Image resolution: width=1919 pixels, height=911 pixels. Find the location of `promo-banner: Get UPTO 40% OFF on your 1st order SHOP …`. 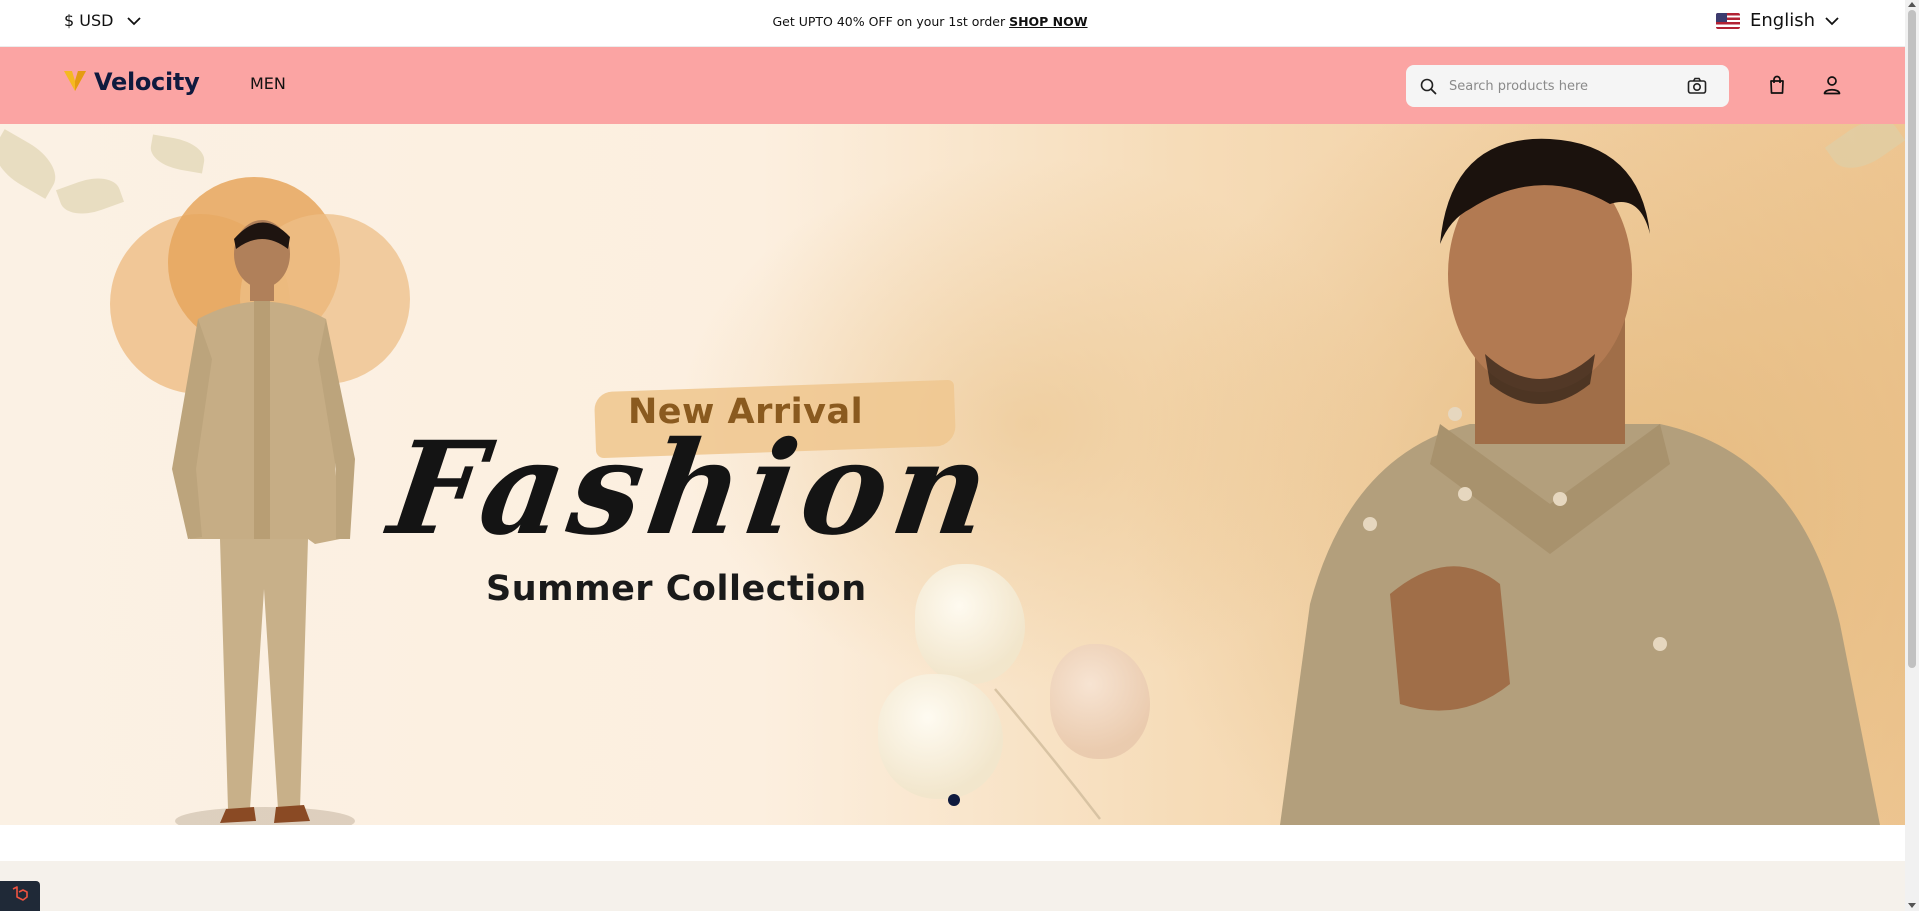

promo-banner: Get UPTO 40% OFF on your 1st order SHOP … is located at coordinates (930, 21).